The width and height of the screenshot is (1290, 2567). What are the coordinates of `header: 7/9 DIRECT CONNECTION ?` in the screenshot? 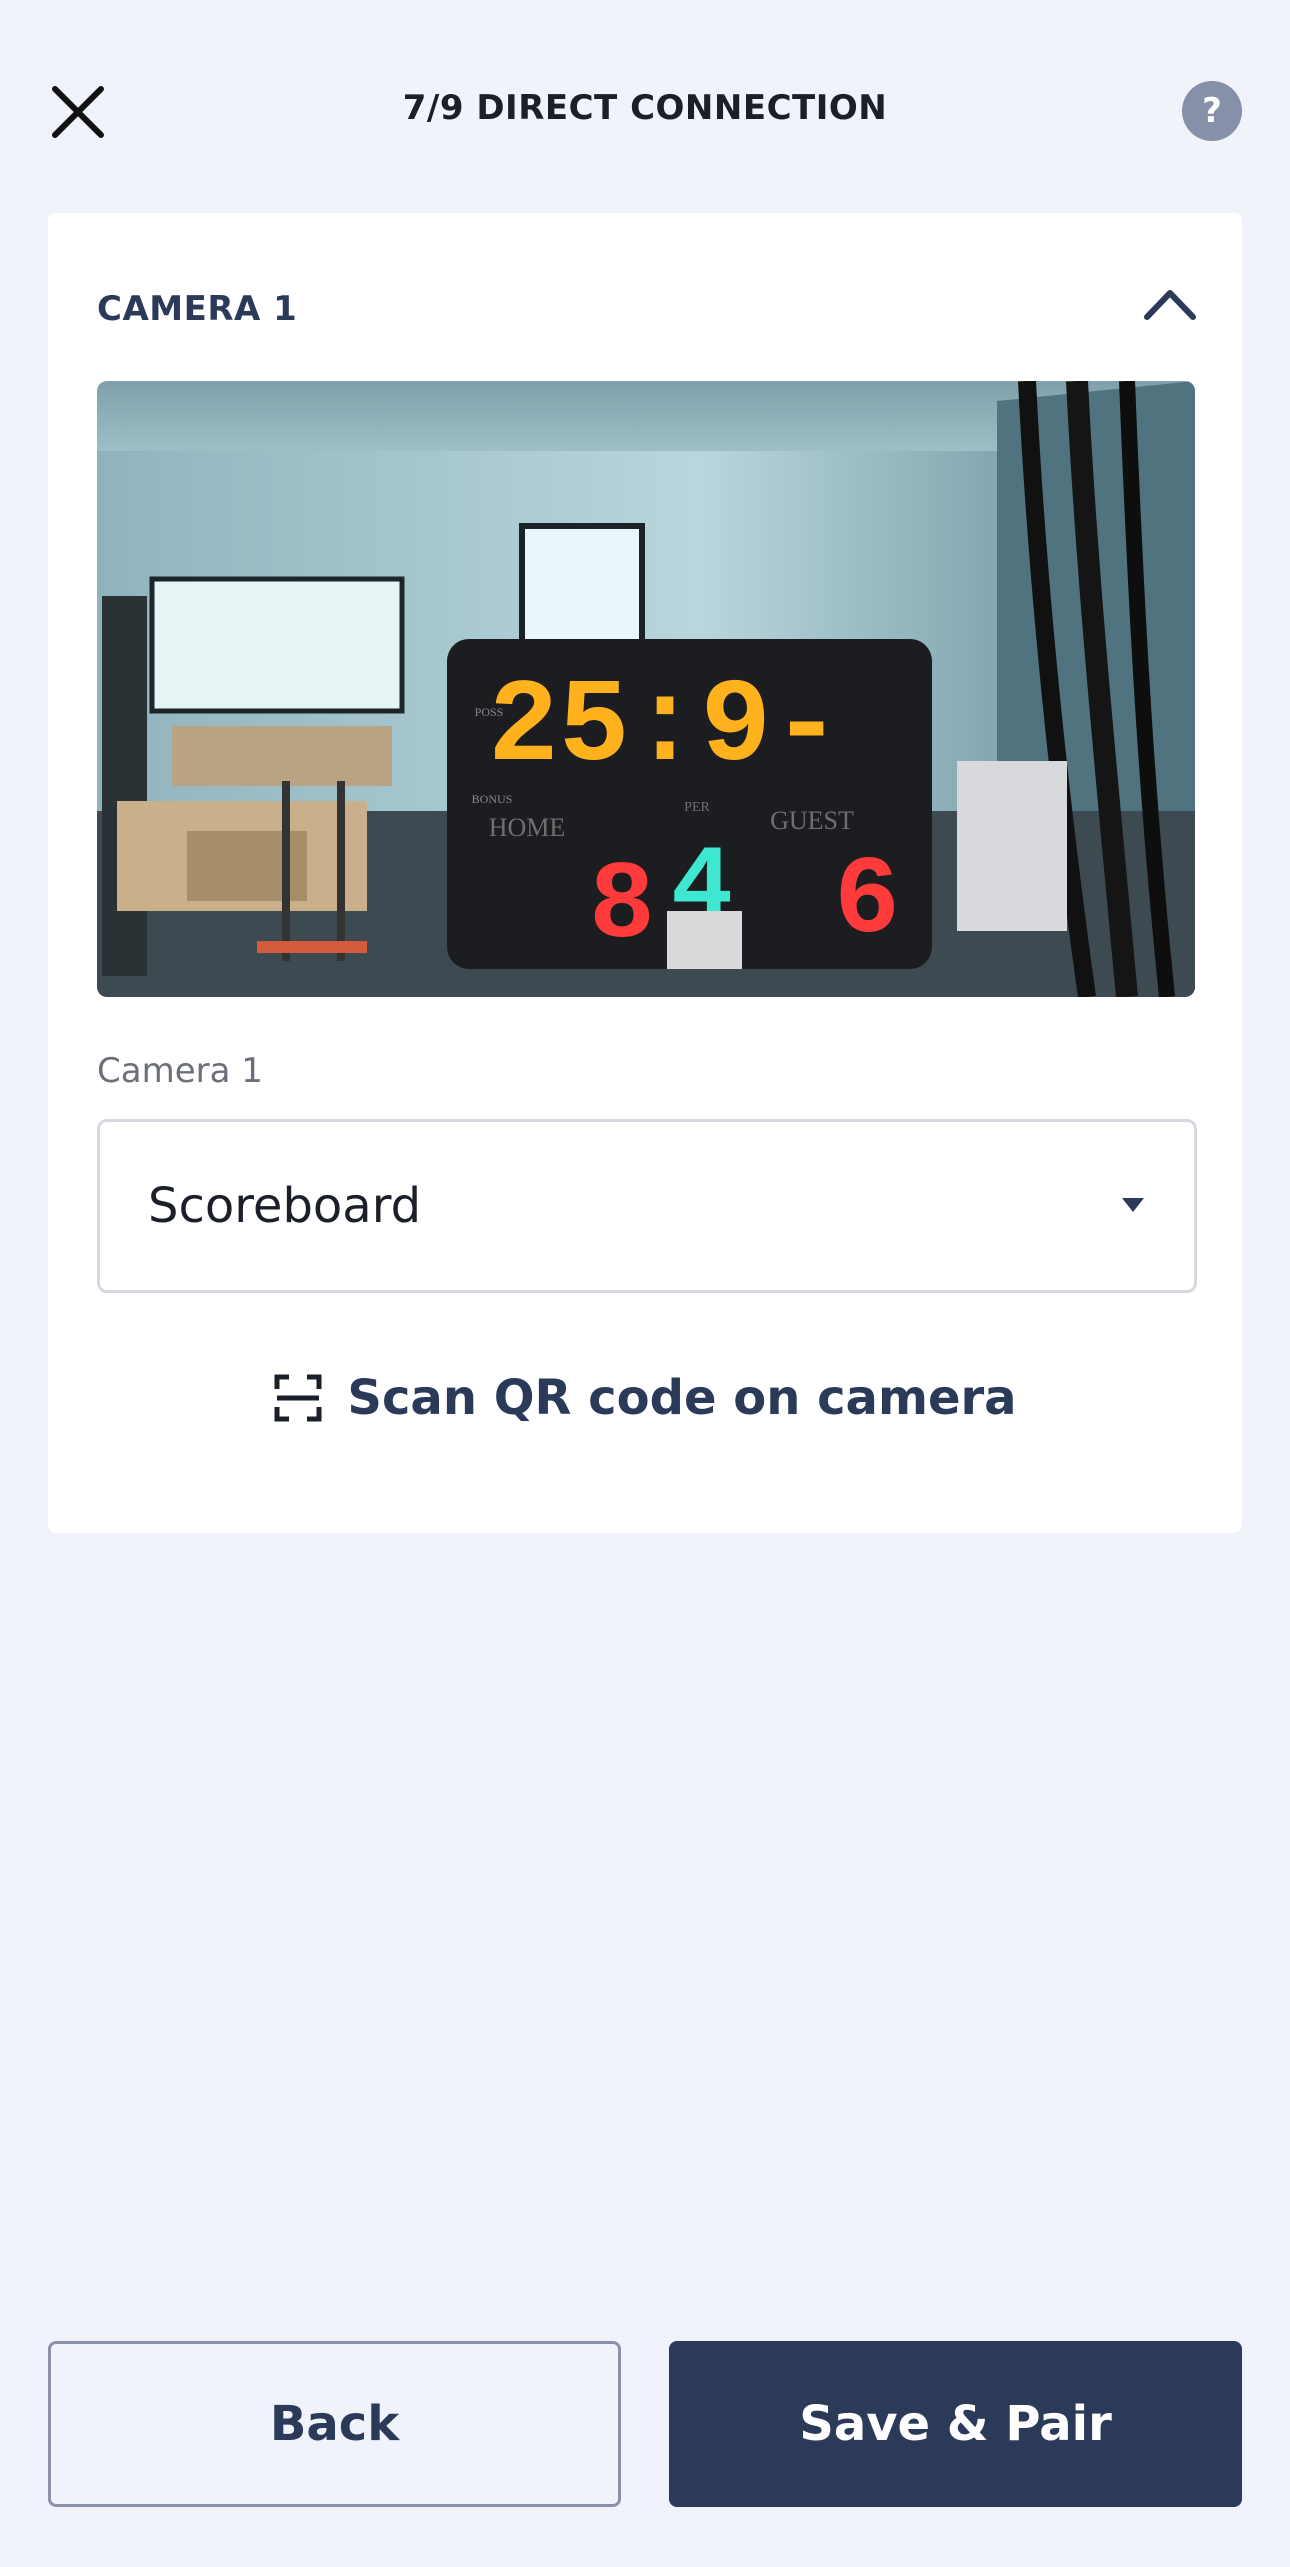 It's located at (645, 110).